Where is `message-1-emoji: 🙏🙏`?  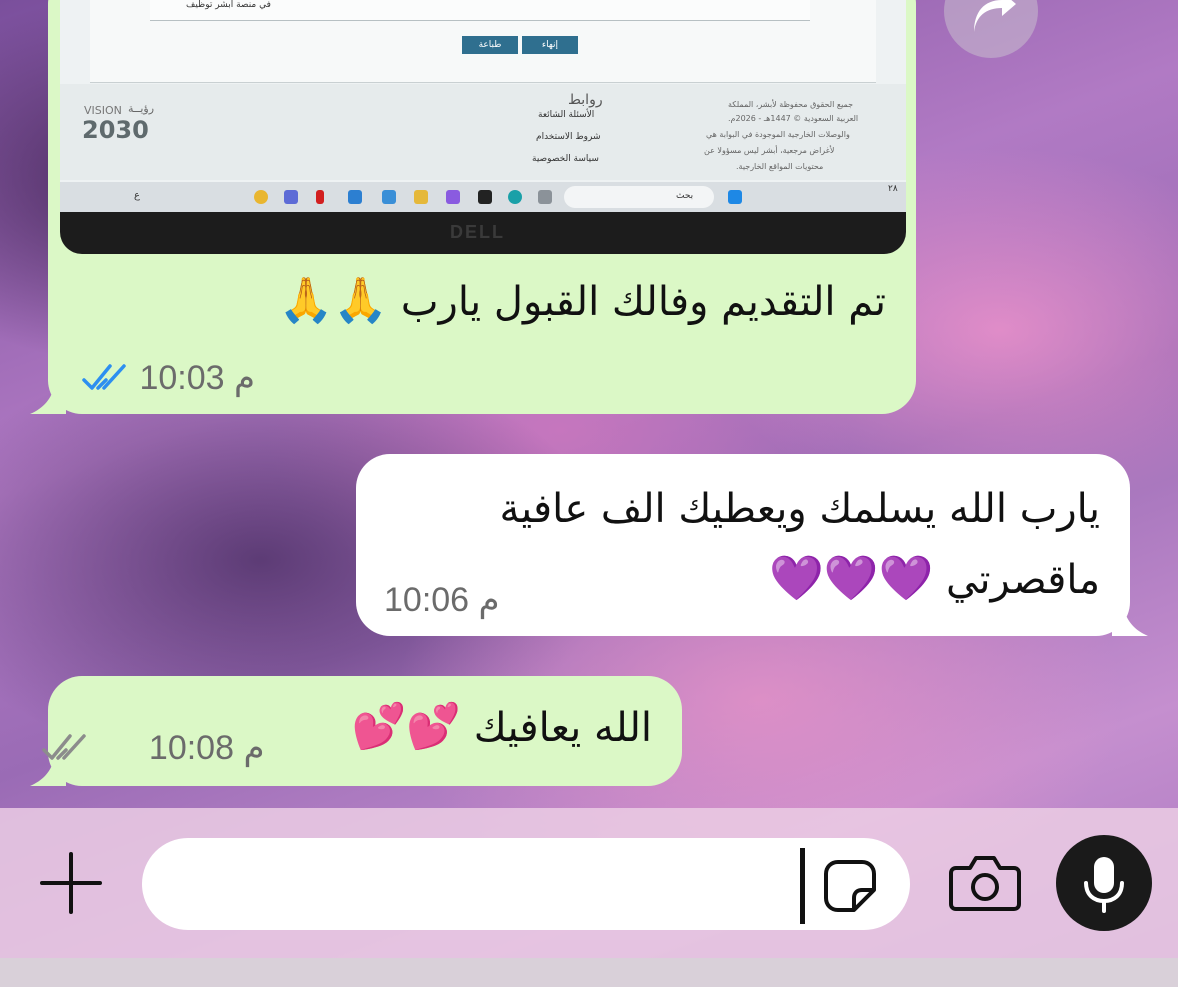 message-1-emoji: 🙏🙏 is located at coordinates (333, 300).